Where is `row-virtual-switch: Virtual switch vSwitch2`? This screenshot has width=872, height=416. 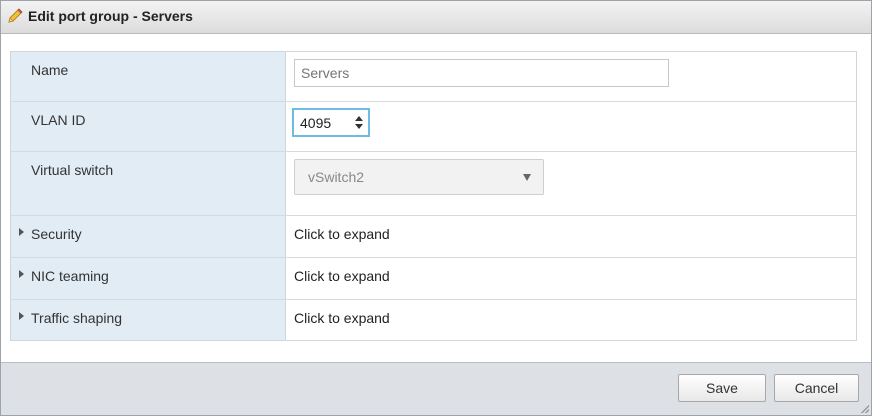 row-virtual-switch: Virtual switch vSwitch2 is located at coordinates (433, 184).